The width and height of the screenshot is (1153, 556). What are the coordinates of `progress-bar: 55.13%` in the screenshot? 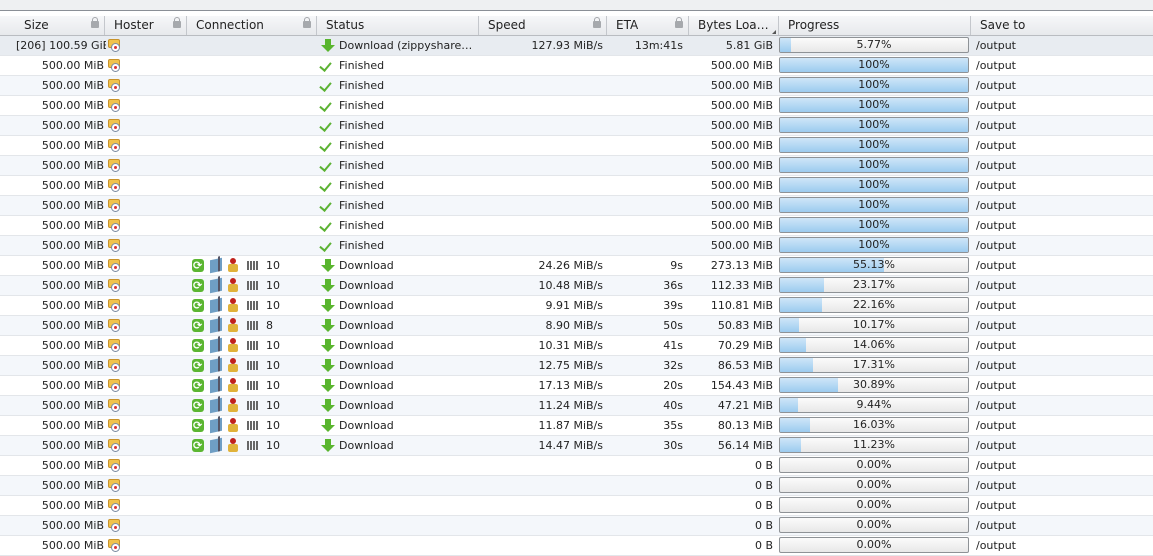 It's located at (874, 265).